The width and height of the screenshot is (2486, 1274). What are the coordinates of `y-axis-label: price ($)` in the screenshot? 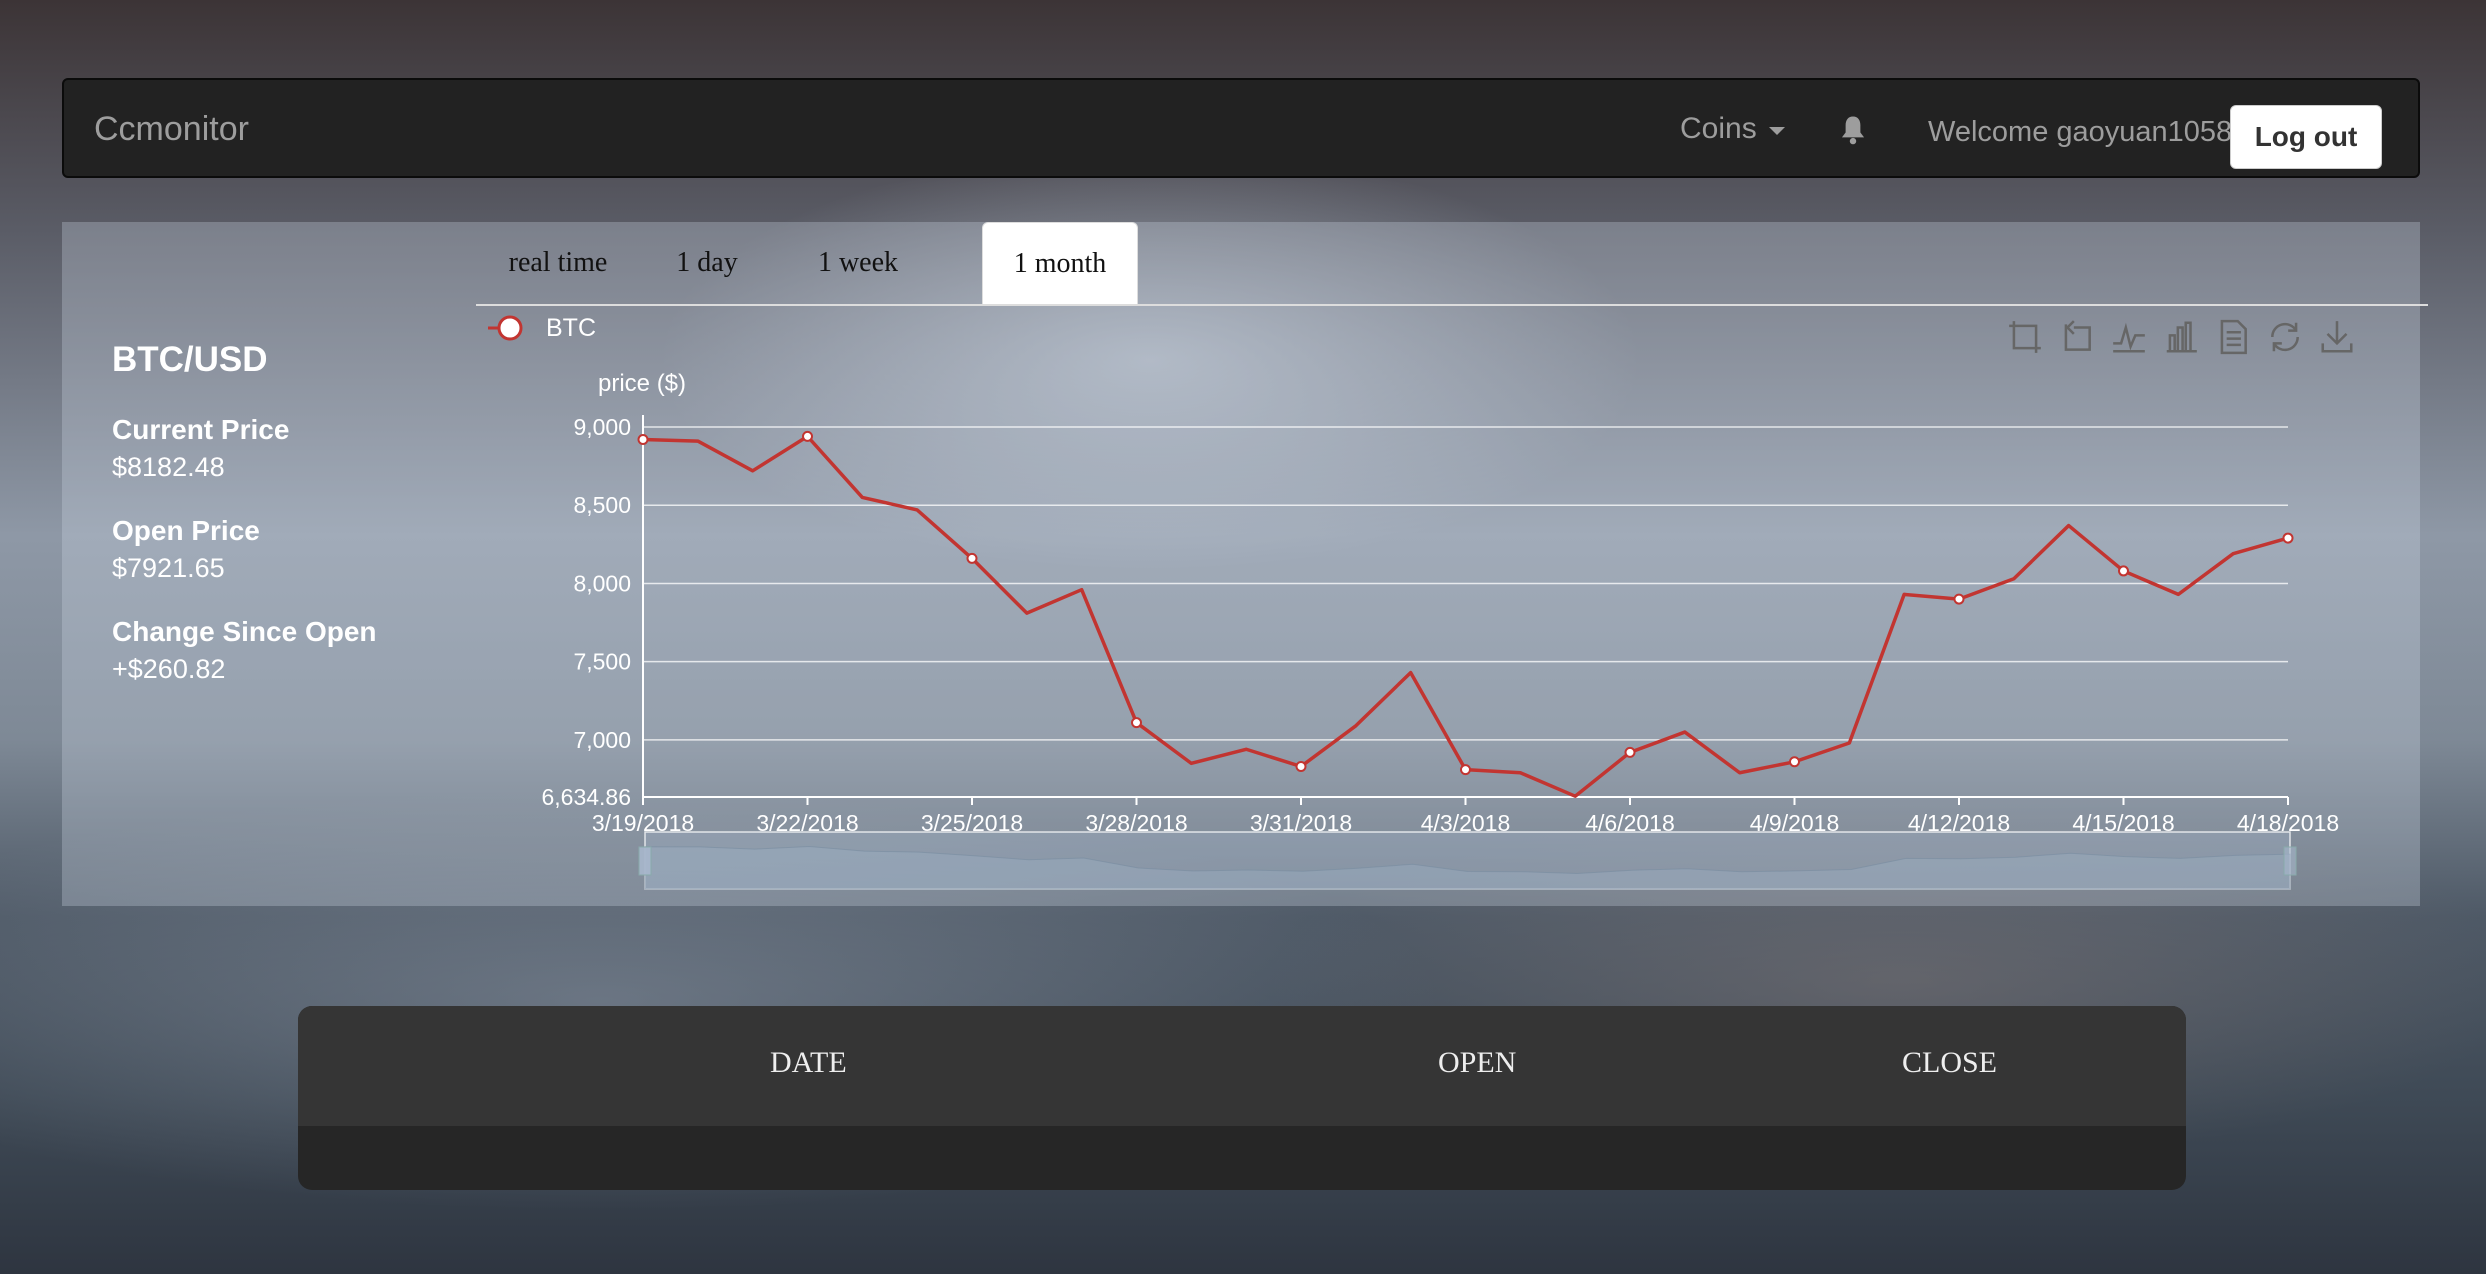 It's located at (642, 383).